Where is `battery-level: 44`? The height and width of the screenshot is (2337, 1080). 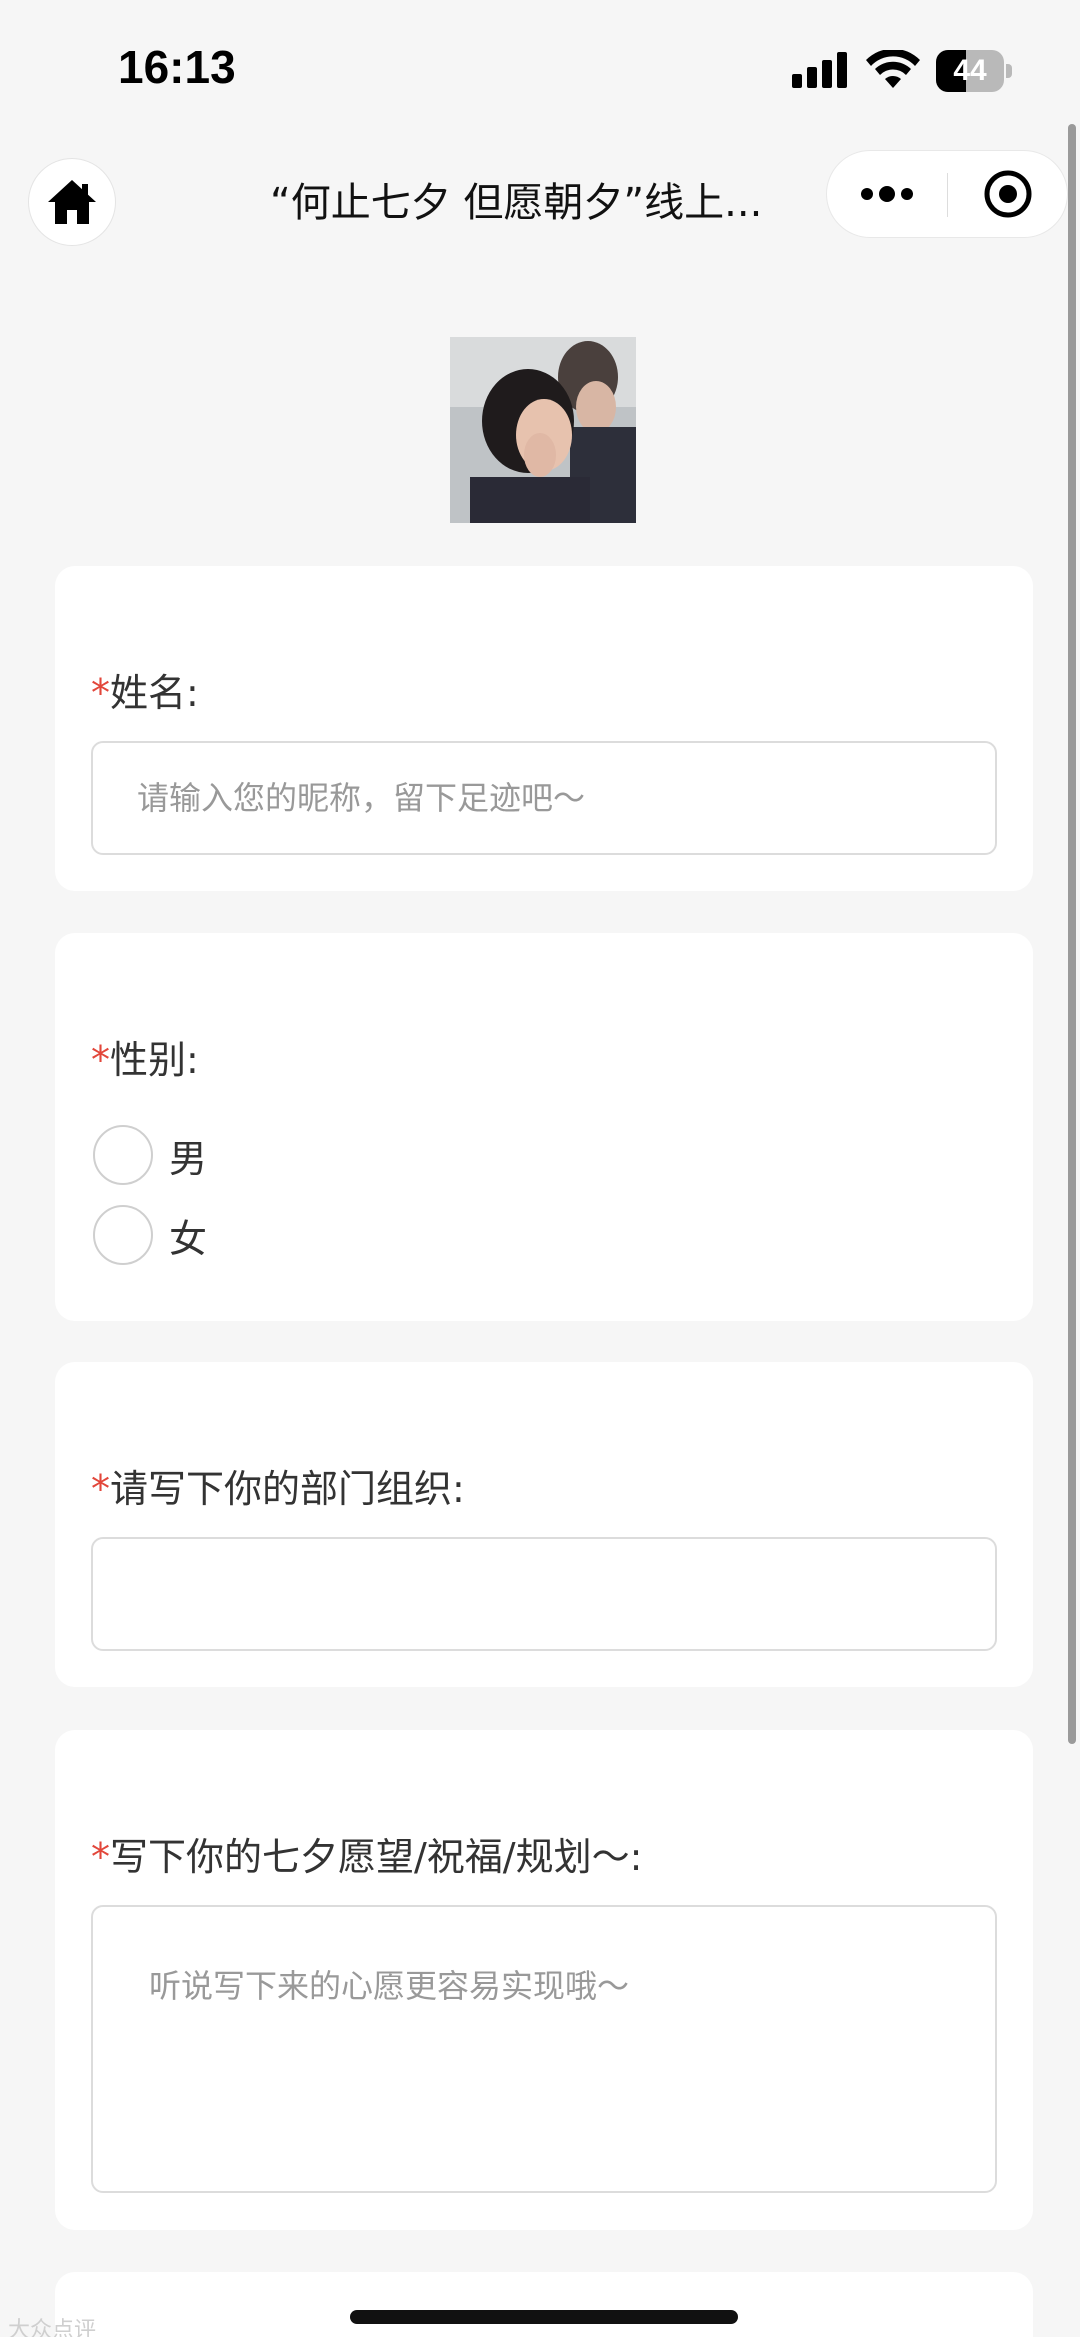
battery-level: 44 is located at coordinates (970, 70).